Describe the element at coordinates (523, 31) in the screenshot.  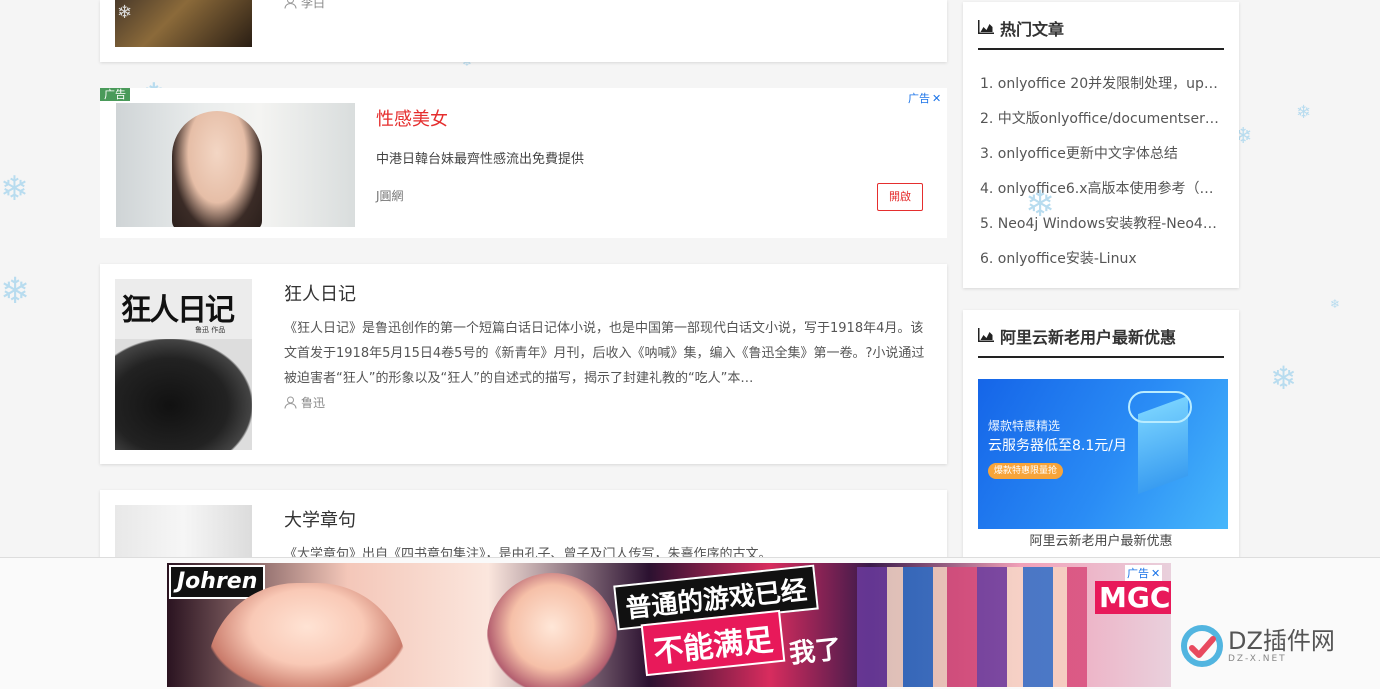
I see `post-card: ❄ 李白` at that location.